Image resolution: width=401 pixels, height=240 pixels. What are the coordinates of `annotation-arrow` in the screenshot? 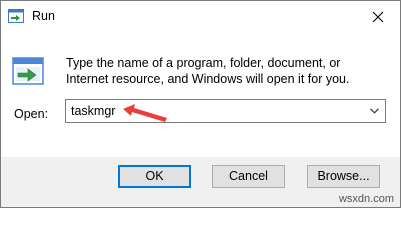 It's located at (145, 113).